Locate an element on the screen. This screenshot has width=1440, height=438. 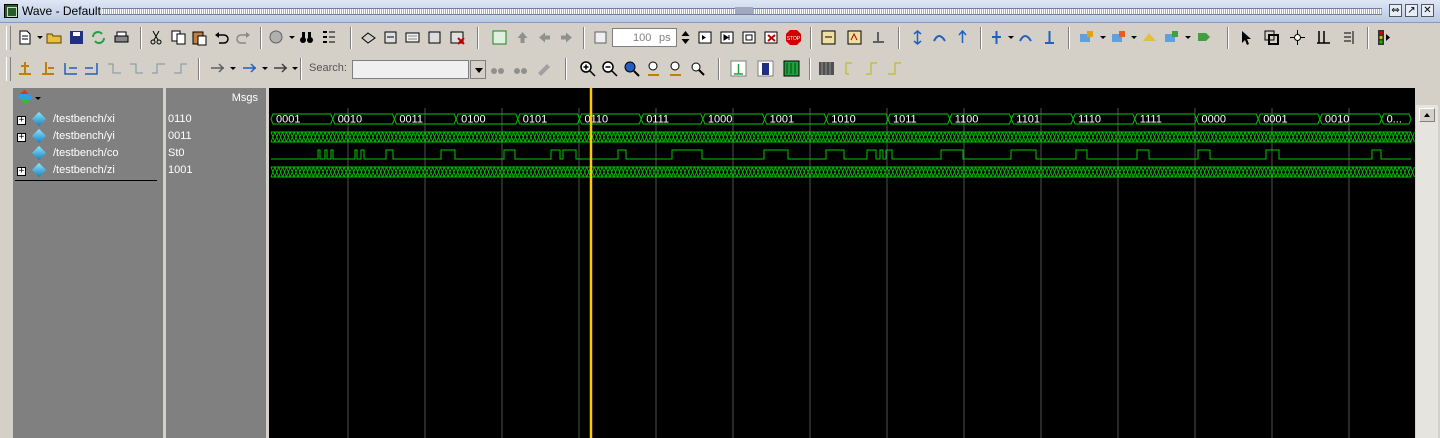
signal-tree-icon is located at coordinates (25, 97).